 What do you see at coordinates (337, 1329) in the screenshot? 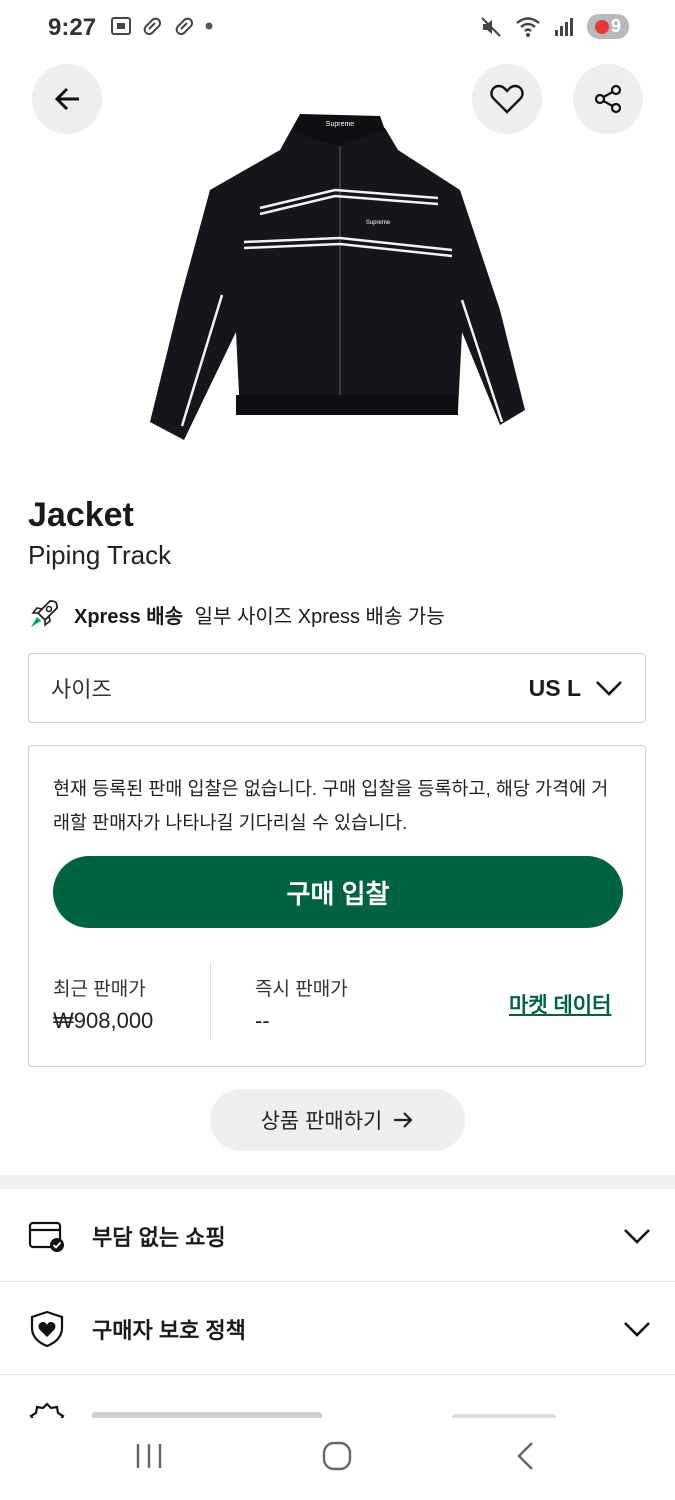
I see `accordion-buyer-protection: 구매자 보호 정책` at bounding box center [337, 1329].